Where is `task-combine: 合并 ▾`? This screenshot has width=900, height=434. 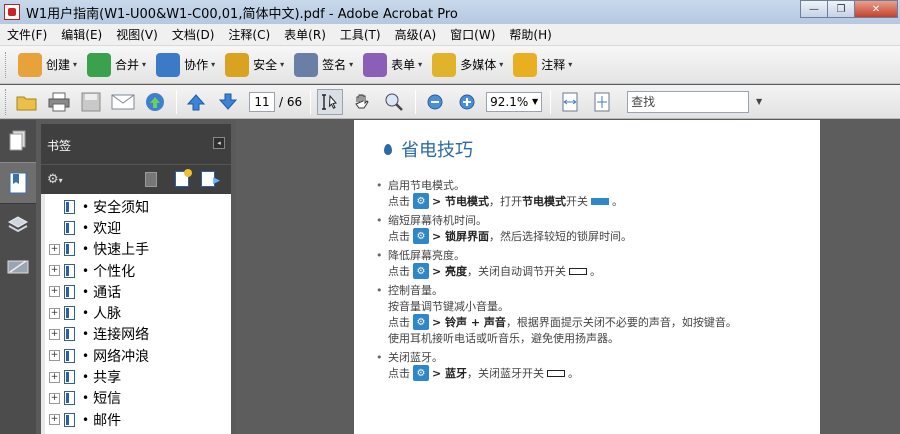
task-combine: 合并 ▾ is located at coordinates (116, 64).